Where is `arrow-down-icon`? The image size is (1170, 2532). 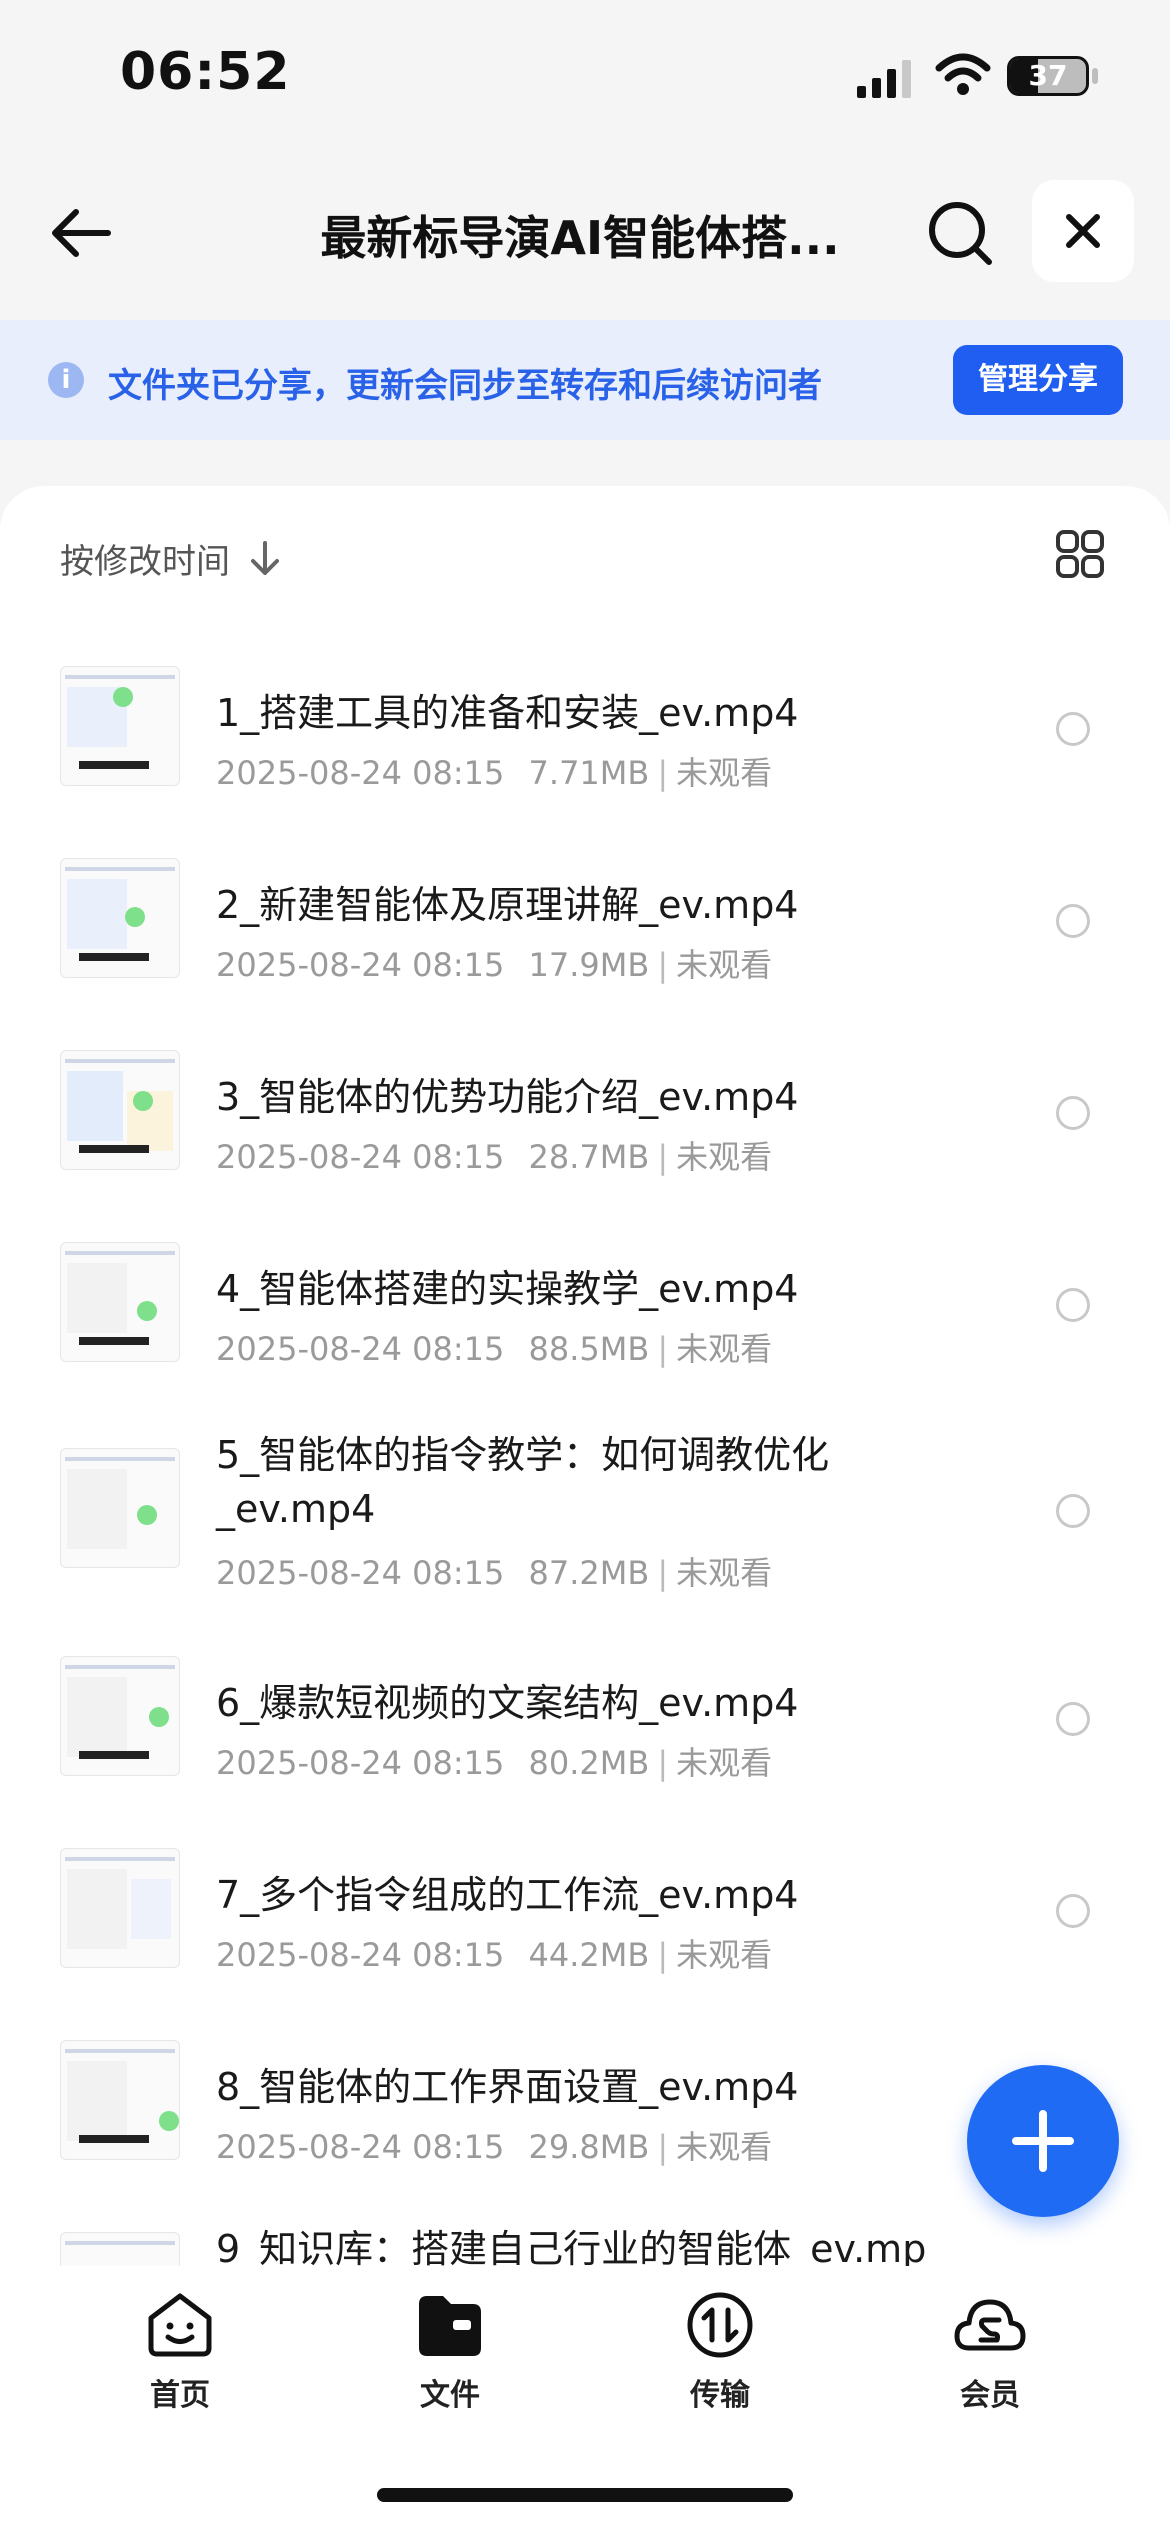 arrow-down-icon is located at coordinates (265, 557).